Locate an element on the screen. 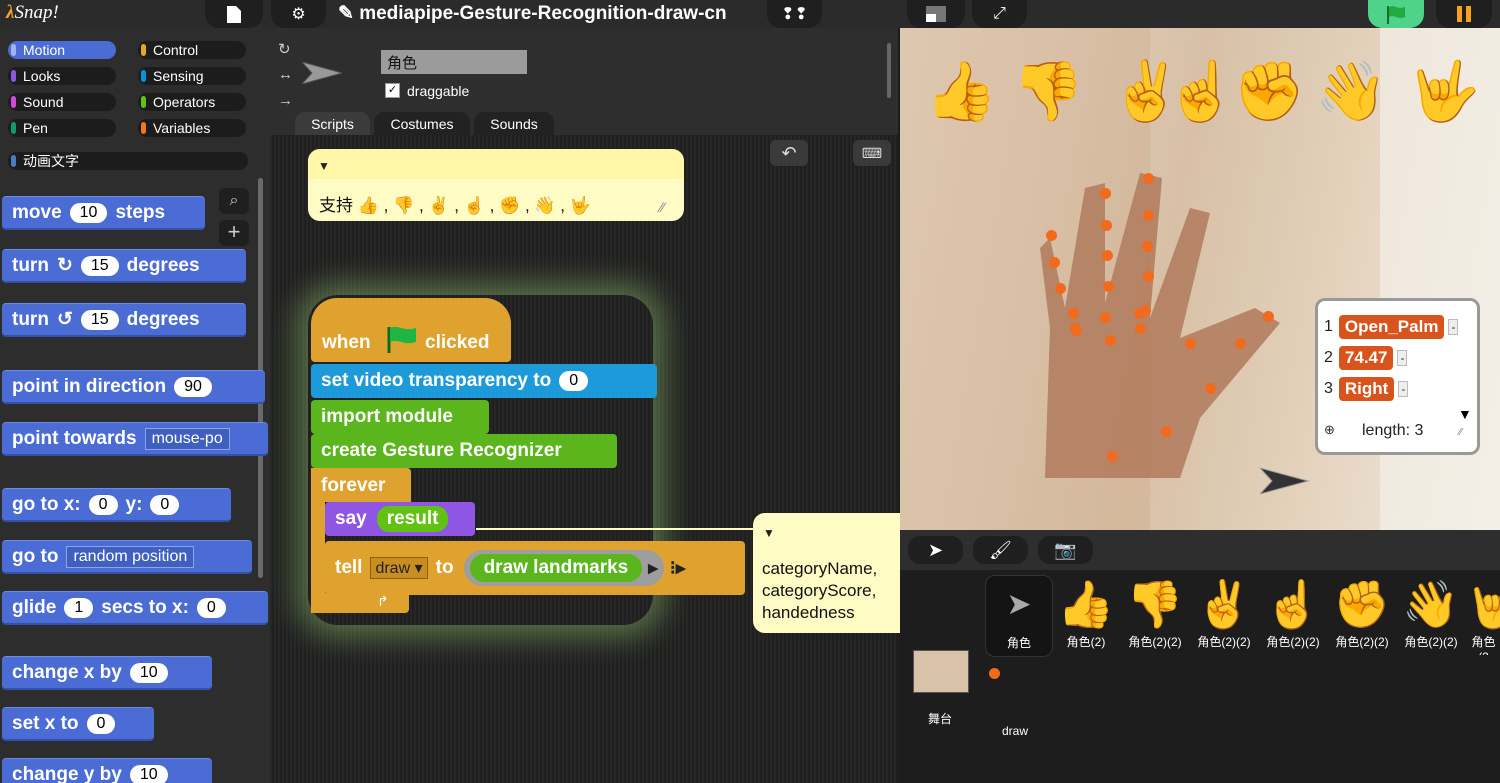  block-say: say result is located at coordinates (400, 519).